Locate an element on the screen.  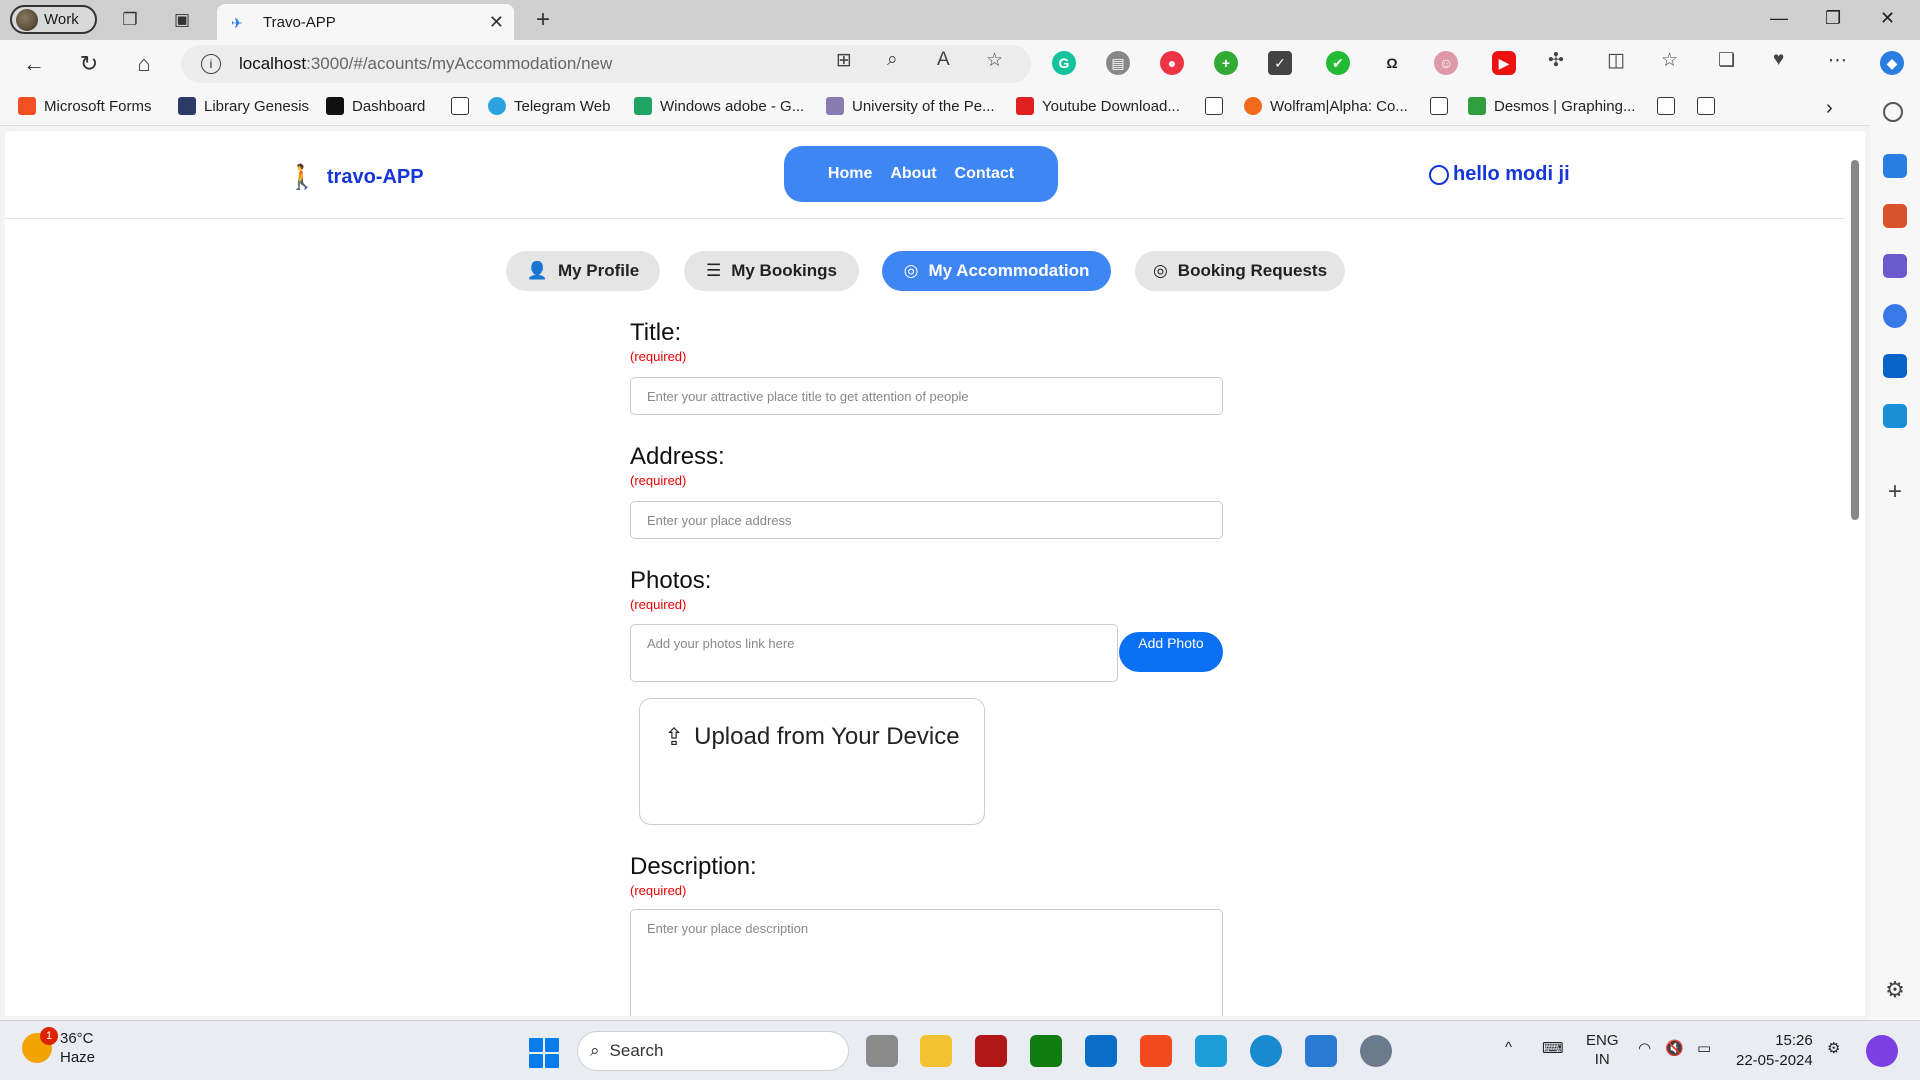
app-red-icon is located at coordinates (991, 1051).